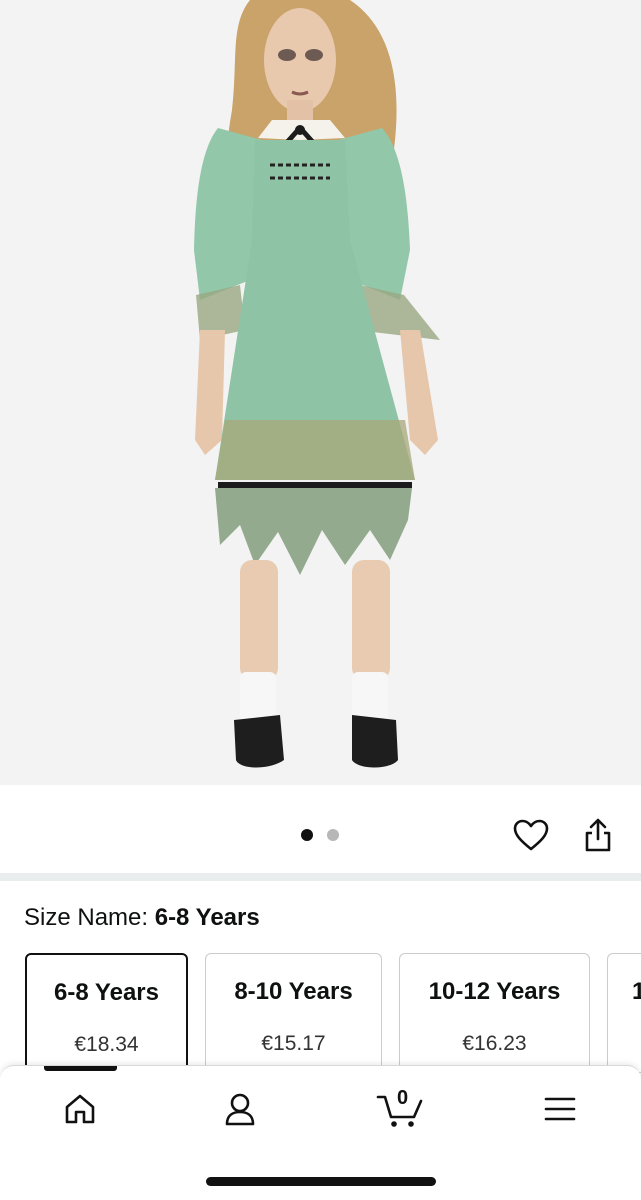 The width and height of the screenshot is (641, 1200). Describe the element at coordinates (321, 1181) in the screenshot. I see `home-indicator` at that location.